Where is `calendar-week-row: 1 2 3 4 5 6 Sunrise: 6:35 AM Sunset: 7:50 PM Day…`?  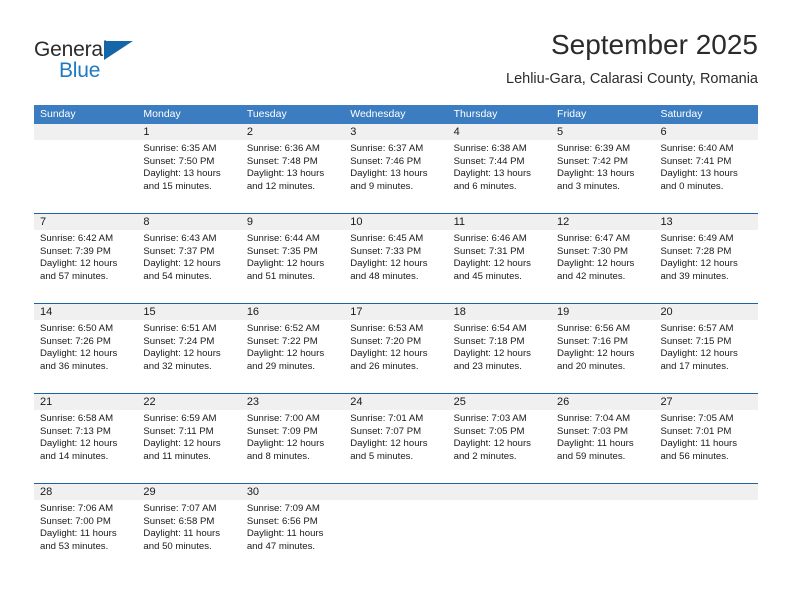 calendar-week-row: 1 2 3 4 5 6 Sunrise: 6:35 AM Sunset: 7:50 PM Day… is located at coordinates (396, 168).